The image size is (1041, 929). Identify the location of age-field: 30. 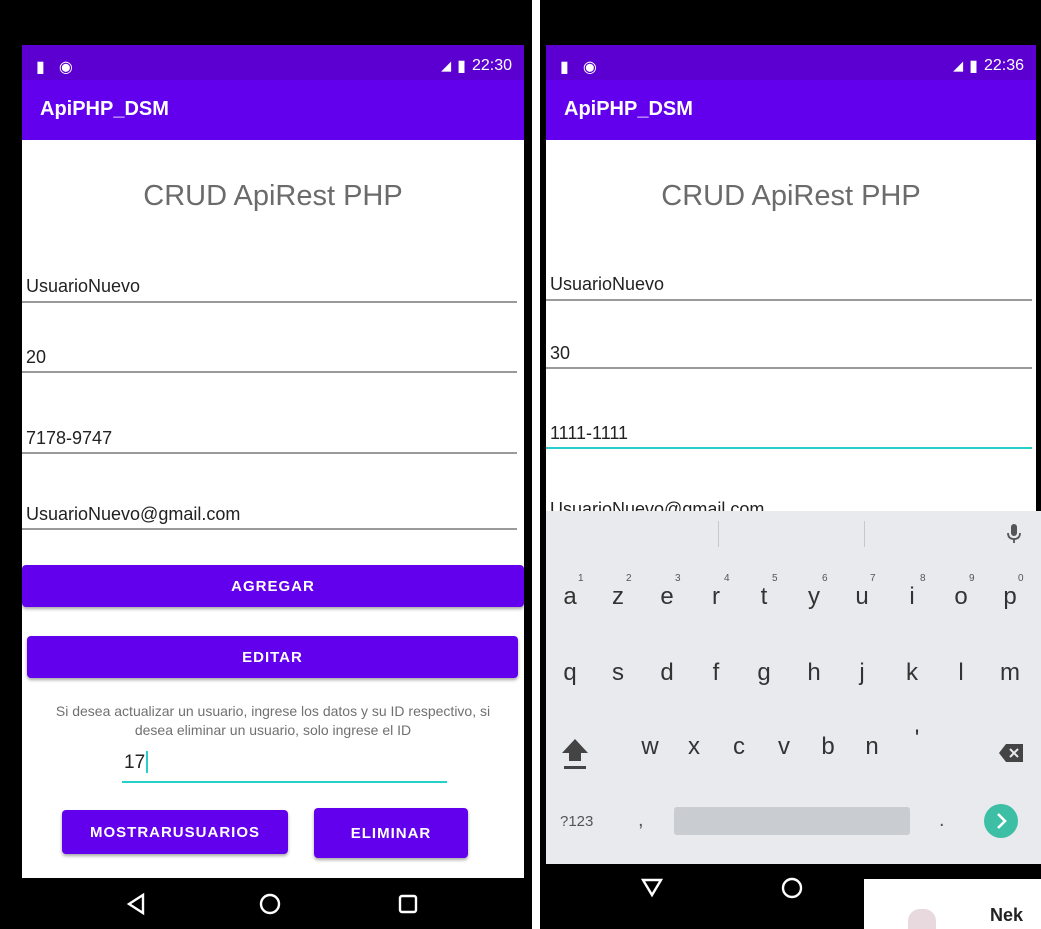
(789, 354).